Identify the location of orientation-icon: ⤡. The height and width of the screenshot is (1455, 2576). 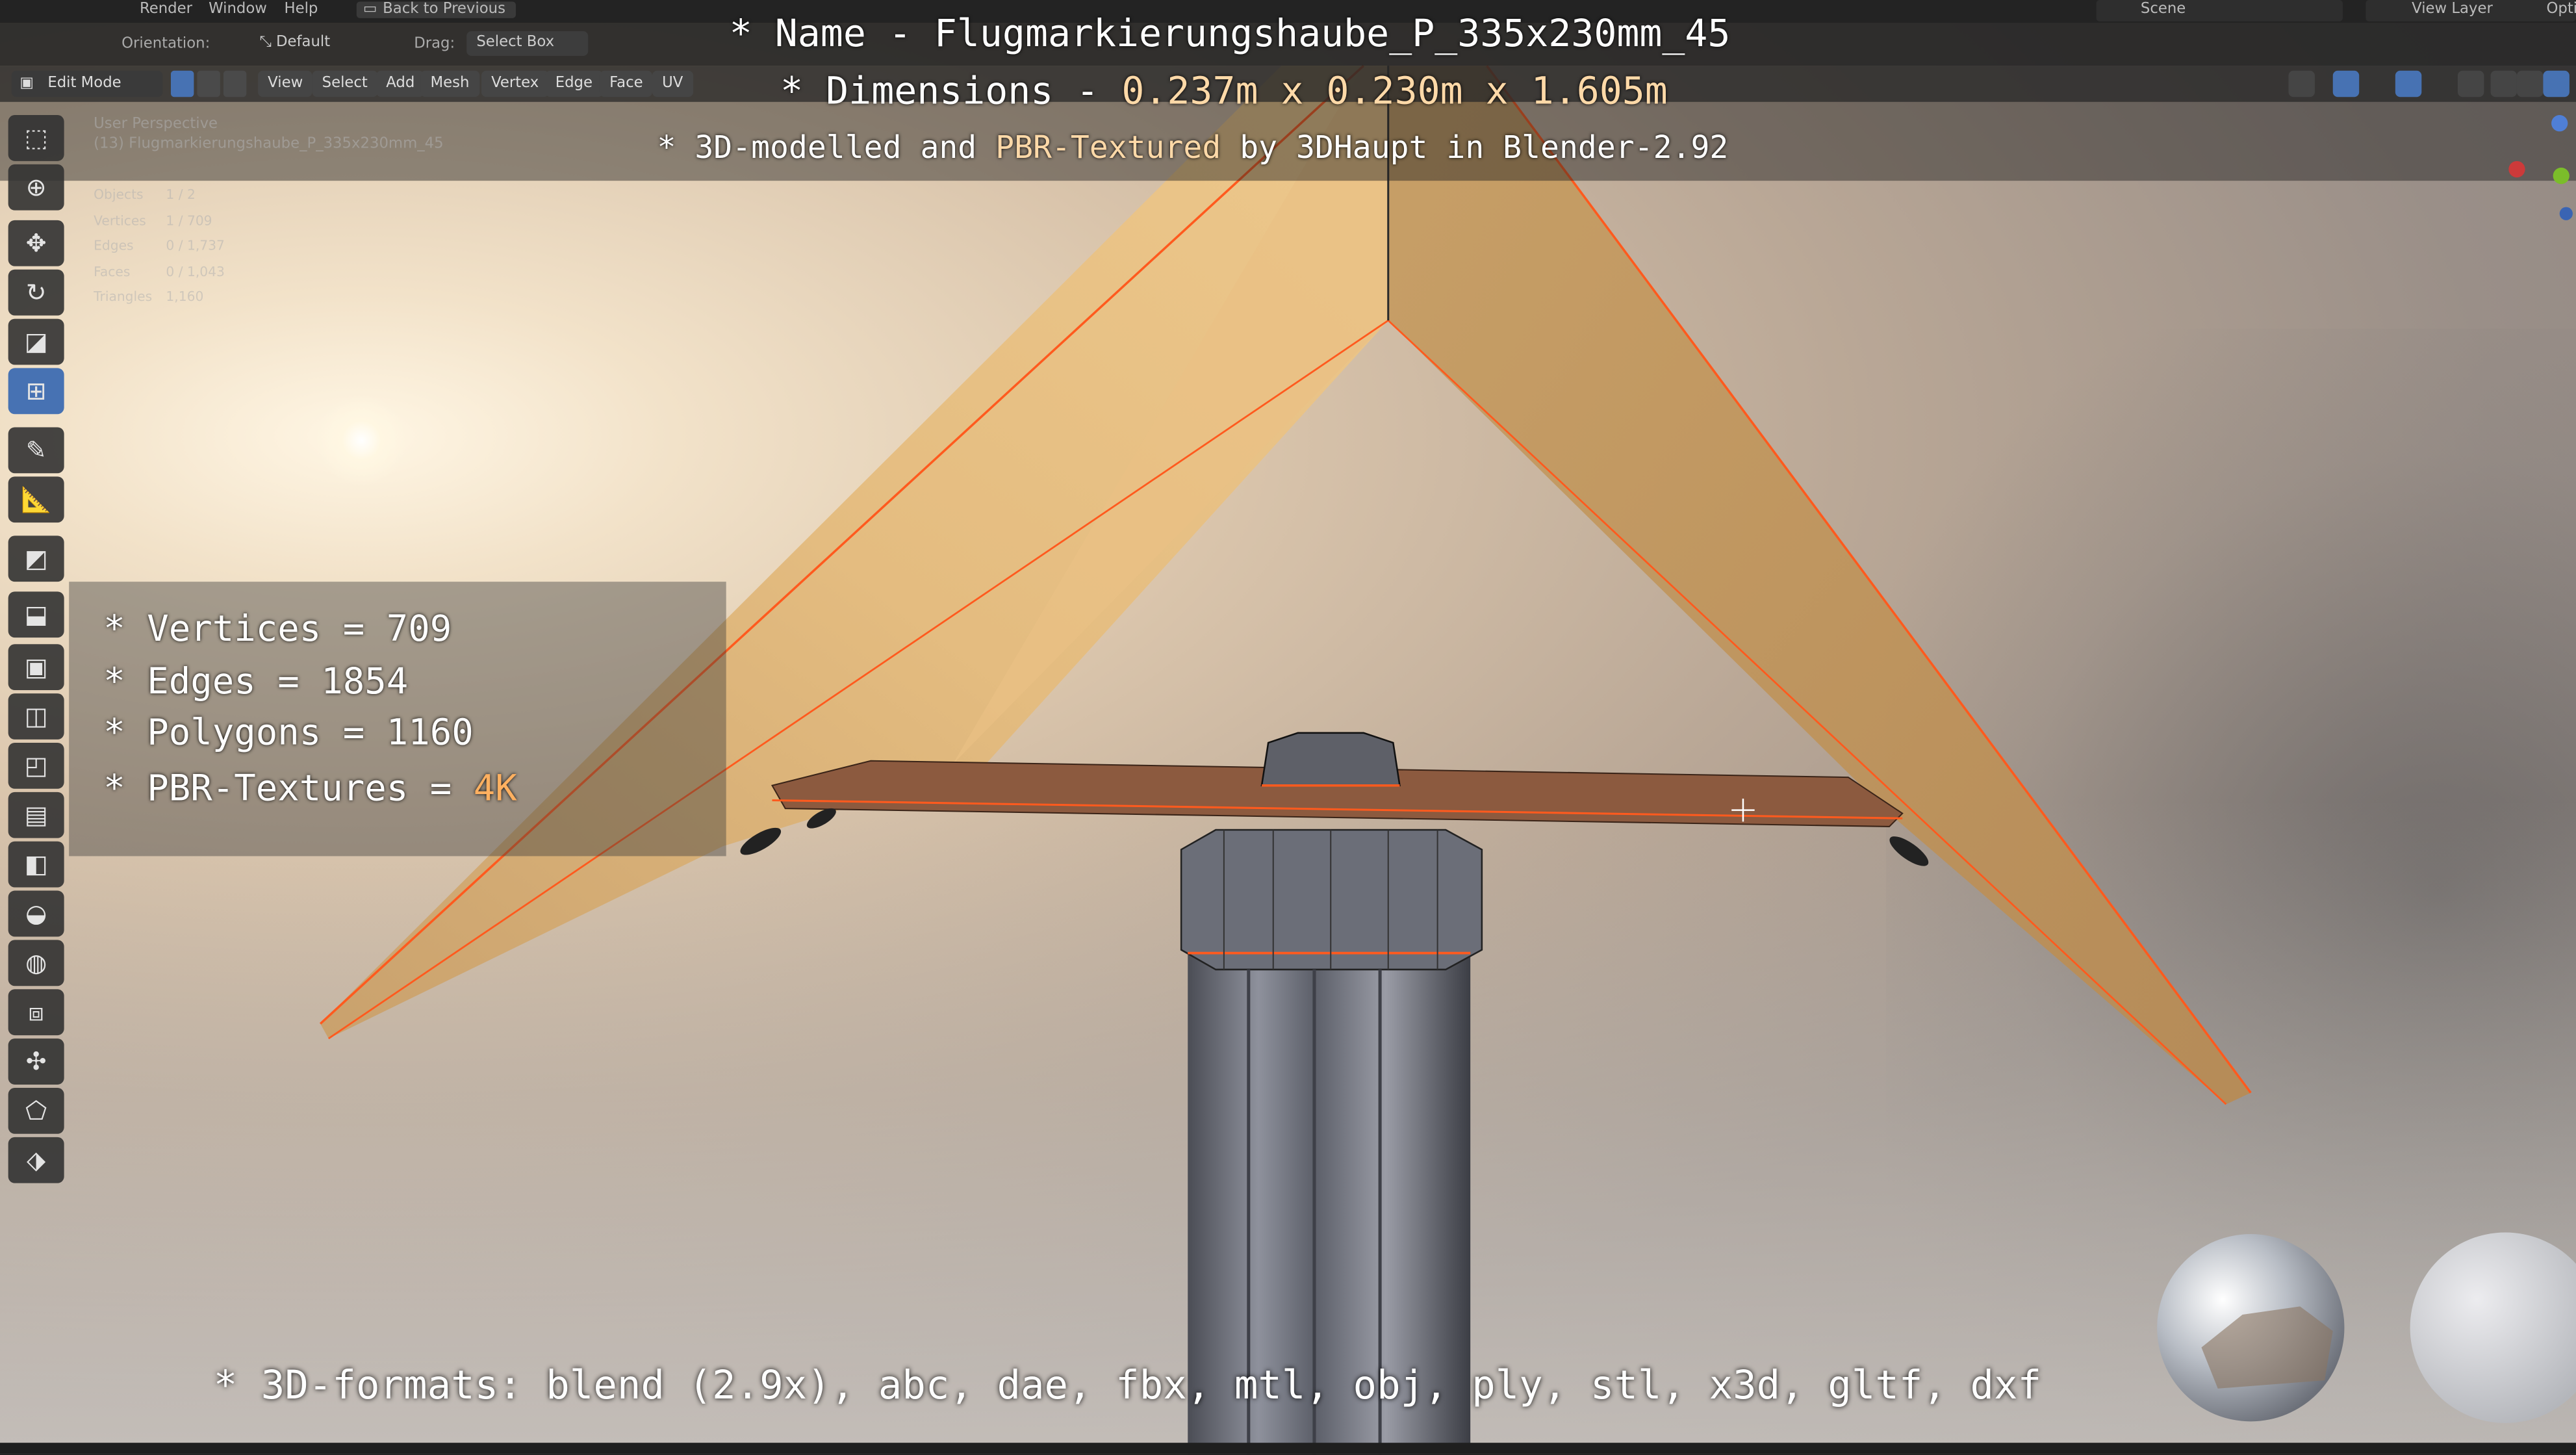
(267, 43).